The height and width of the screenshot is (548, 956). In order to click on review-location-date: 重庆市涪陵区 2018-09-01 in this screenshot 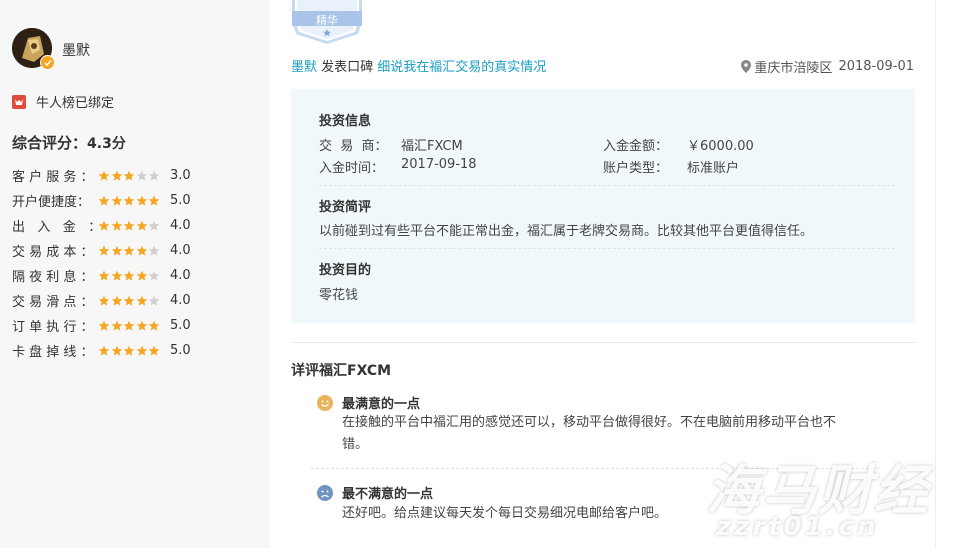, I will do `click(827, 66)`.